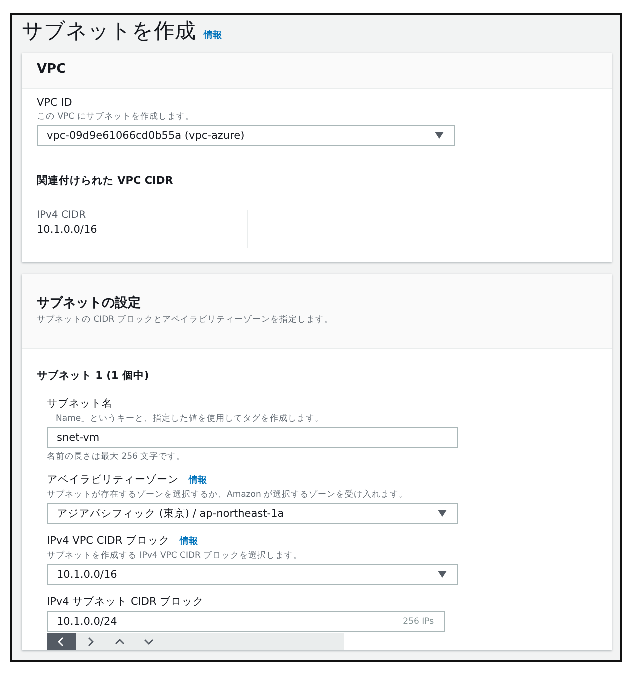 The image size is (636, 675). I want to click on dropdown: 10.1.0.0/16, so click(252, 574).